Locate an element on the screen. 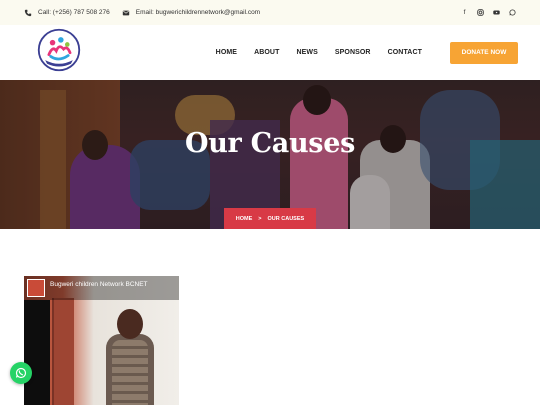  site-logo is located at coordinates (59, 52).